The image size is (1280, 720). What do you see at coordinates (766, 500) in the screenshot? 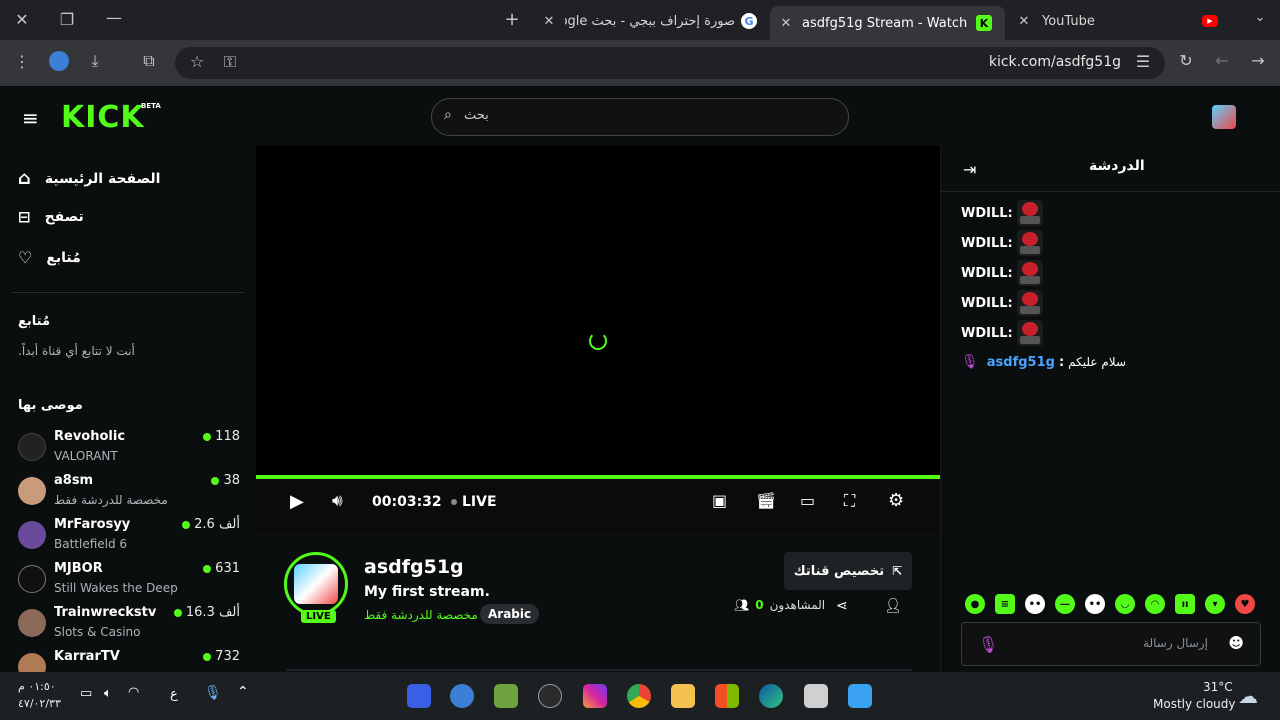
I see `clip-icon: 🎬︎` at bounding box center [766, 500].